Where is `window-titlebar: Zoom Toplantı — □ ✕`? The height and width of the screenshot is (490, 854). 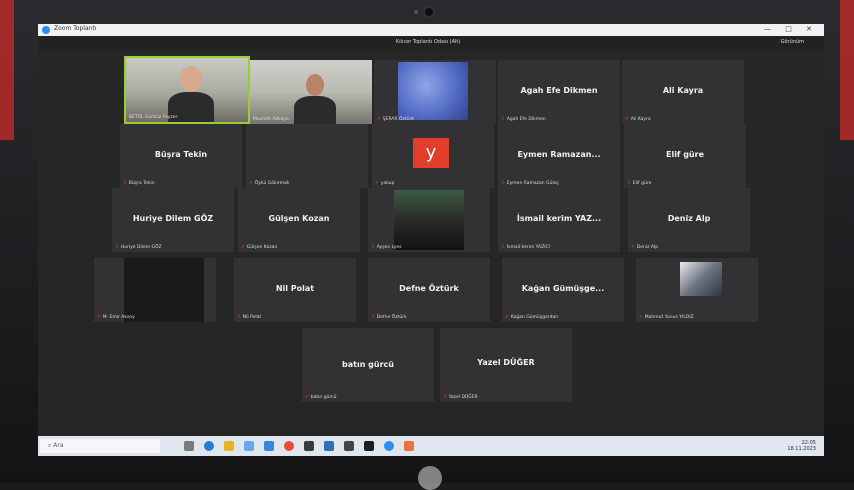
window-titlebar: Zoom Toplantı — □ ✕ is located at coordinates (431, 30).